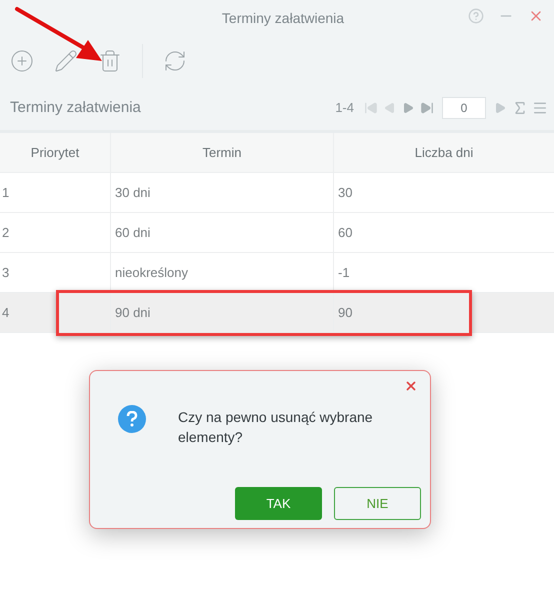 This screenshot has height=600, width=554. What do you see at coordinates (411, 386) in the screenshot?
I see `close-icon` at bounding box center [411, 386].